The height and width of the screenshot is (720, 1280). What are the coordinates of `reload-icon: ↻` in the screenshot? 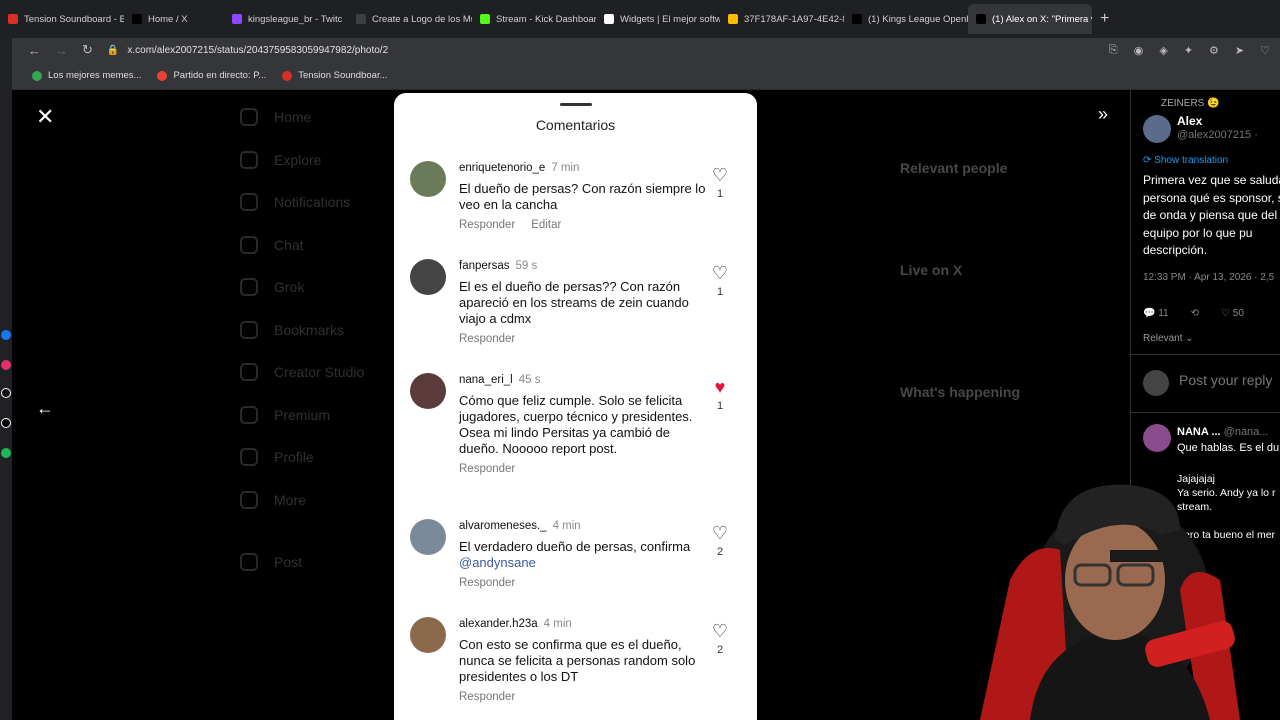 It's located at (87, 50).